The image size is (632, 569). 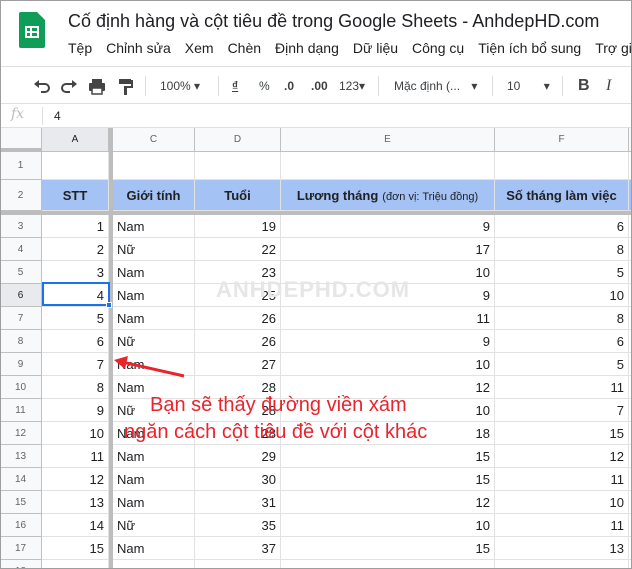 I want to click on header-cell-gender: Giới tính, so click(x=154, y=195).